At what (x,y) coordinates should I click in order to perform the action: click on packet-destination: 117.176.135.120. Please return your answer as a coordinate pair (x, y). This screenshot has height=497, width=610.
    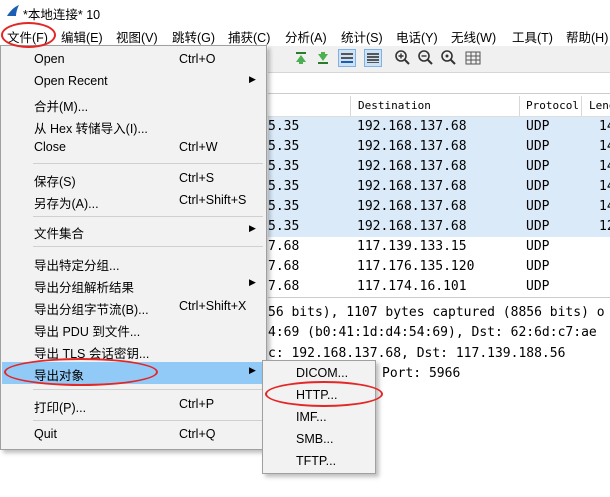
    Looking at the image, I should click on (416, 266).